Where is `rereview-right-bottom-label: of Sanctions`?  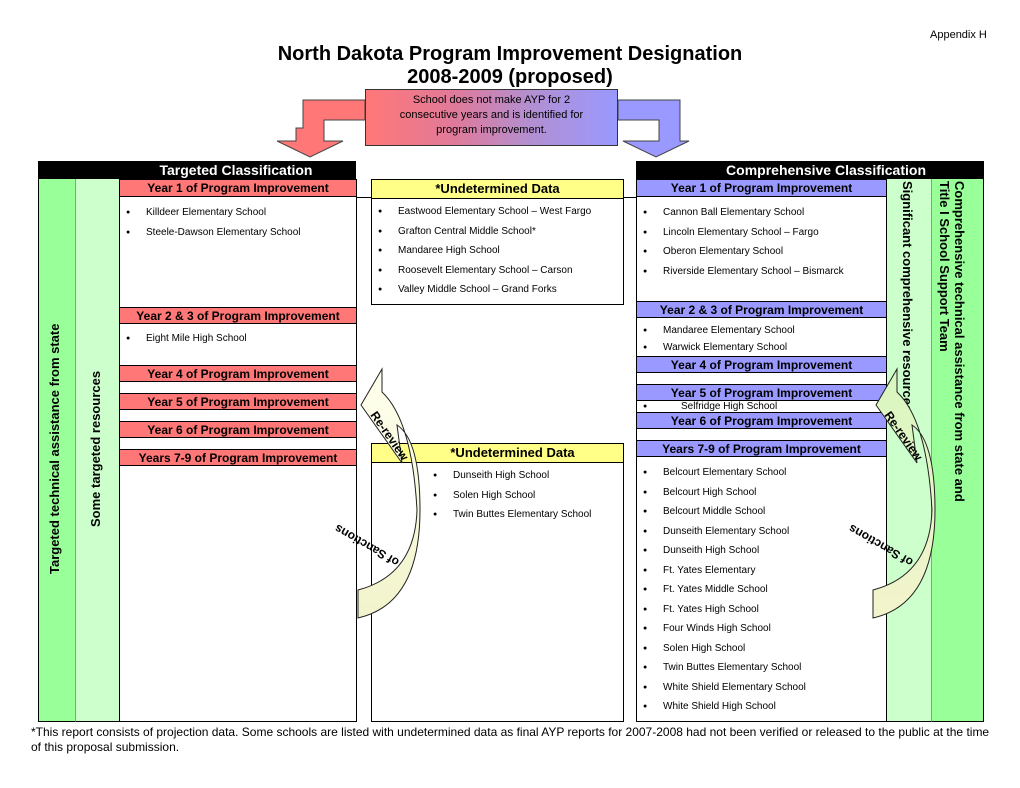 rereview-right-bottom-label: of Sanctions is located at coordinates (881, 545).